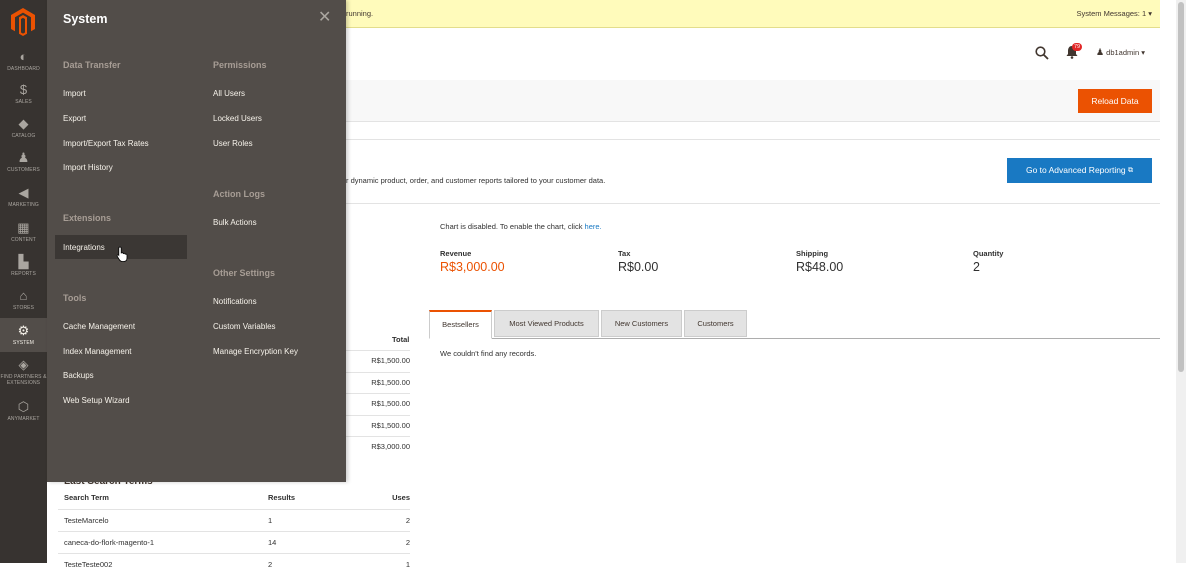 This screenshot has height=575, width=1186. What do you see at coordinates (325, 18) in the screenshot?
I see `close-icon: ✕` at bounding box center [325, 18].